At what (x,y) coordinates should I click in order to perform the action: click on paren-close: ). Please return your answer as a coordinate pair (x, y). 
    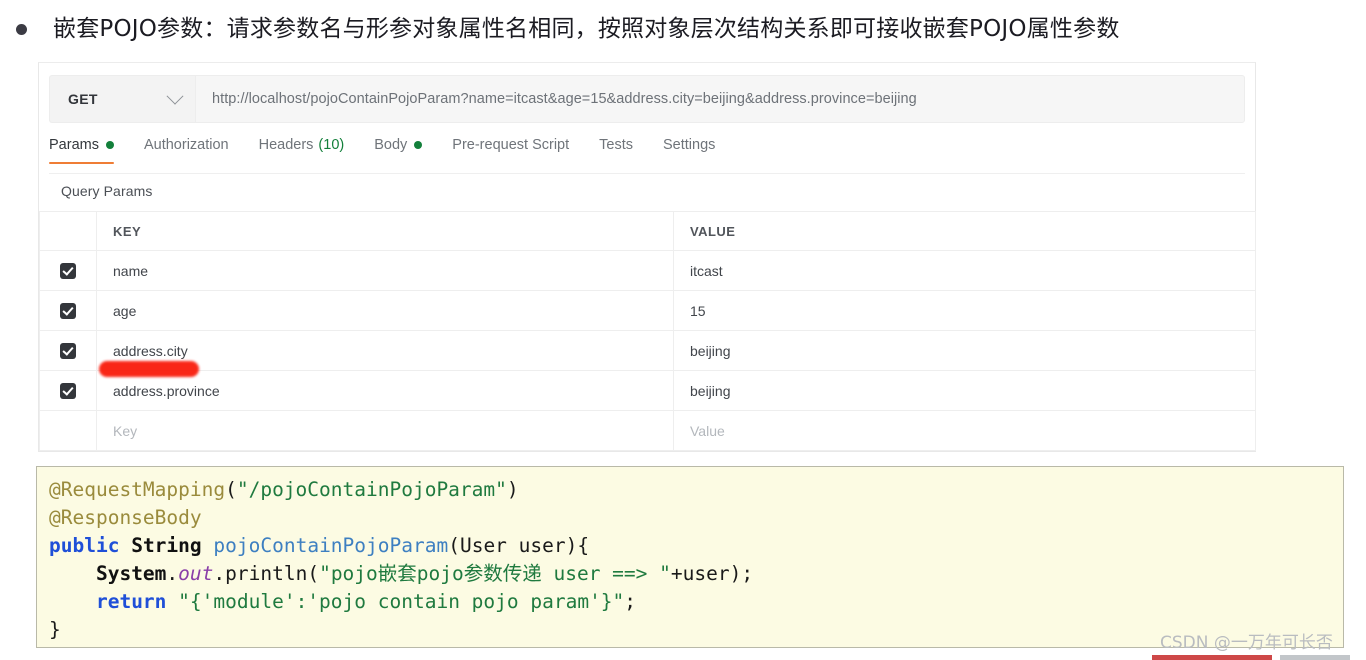
    Looking at the image, I should click on (512, 489).